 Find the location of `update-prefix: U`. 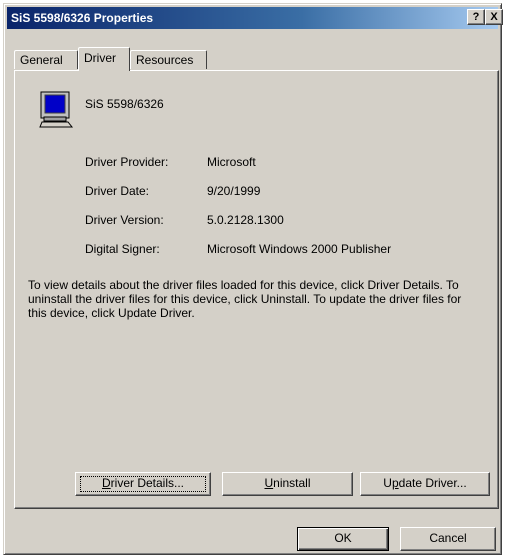

update-prefix: U is located at coordinates (387, 483).